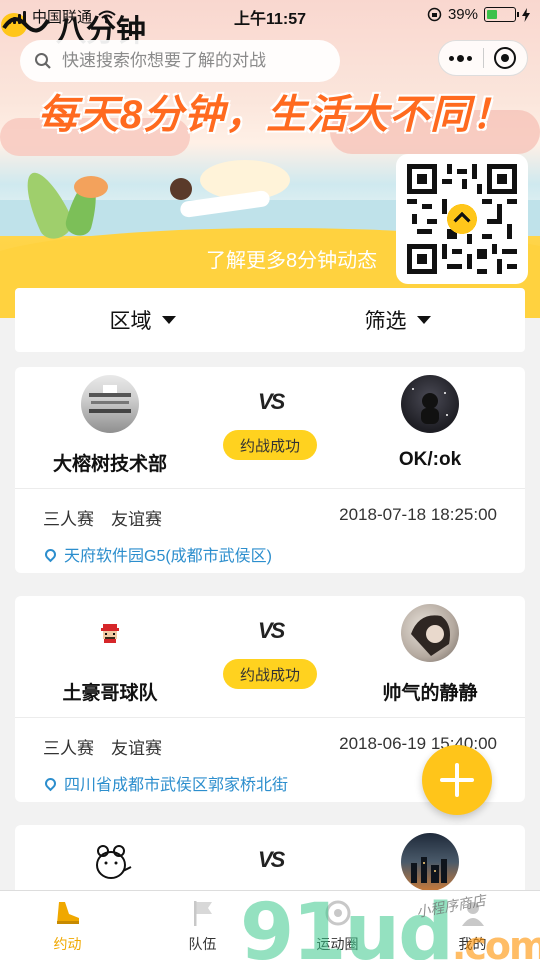 This screenshot has height=960, width=540. I want to click on match-location: 天府软件园G5(成都市武侯区), so click(157, 554).